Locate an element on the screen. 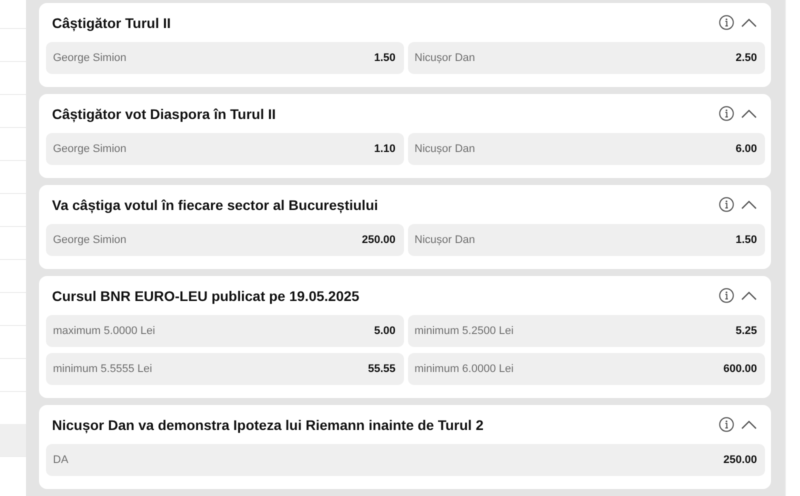  odds-button: George Simion 1.10 is located at coordinates (225, 149).